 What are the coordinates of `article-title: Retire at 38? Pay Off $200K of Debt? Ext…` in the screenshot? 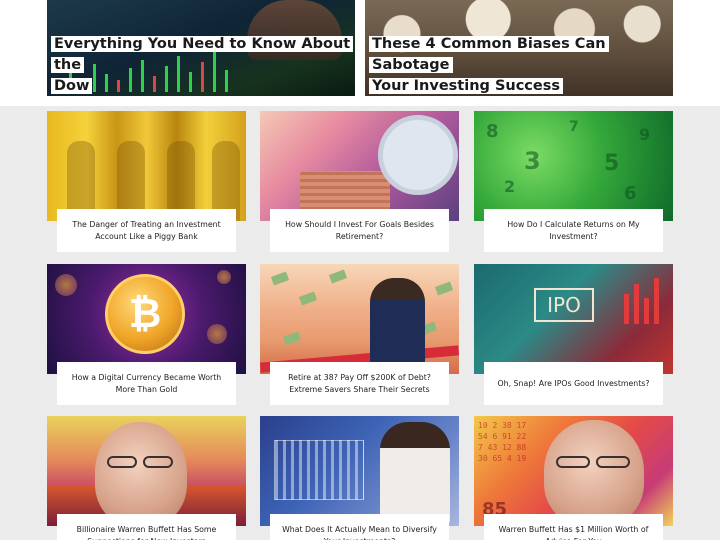 It's located at (359, 383).